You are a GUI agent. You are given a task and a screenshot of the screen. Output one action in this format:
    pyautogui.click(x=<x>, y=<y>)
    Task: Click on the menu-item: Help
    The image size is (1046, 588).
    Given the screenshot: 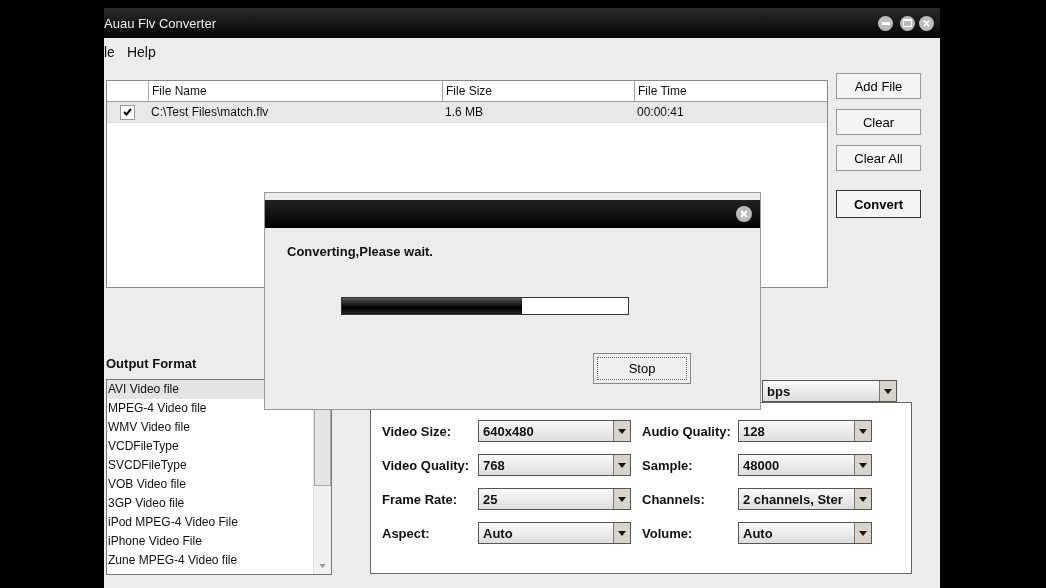 What is the action you would take?
    pyautogui.click(x=141, y=52)
    